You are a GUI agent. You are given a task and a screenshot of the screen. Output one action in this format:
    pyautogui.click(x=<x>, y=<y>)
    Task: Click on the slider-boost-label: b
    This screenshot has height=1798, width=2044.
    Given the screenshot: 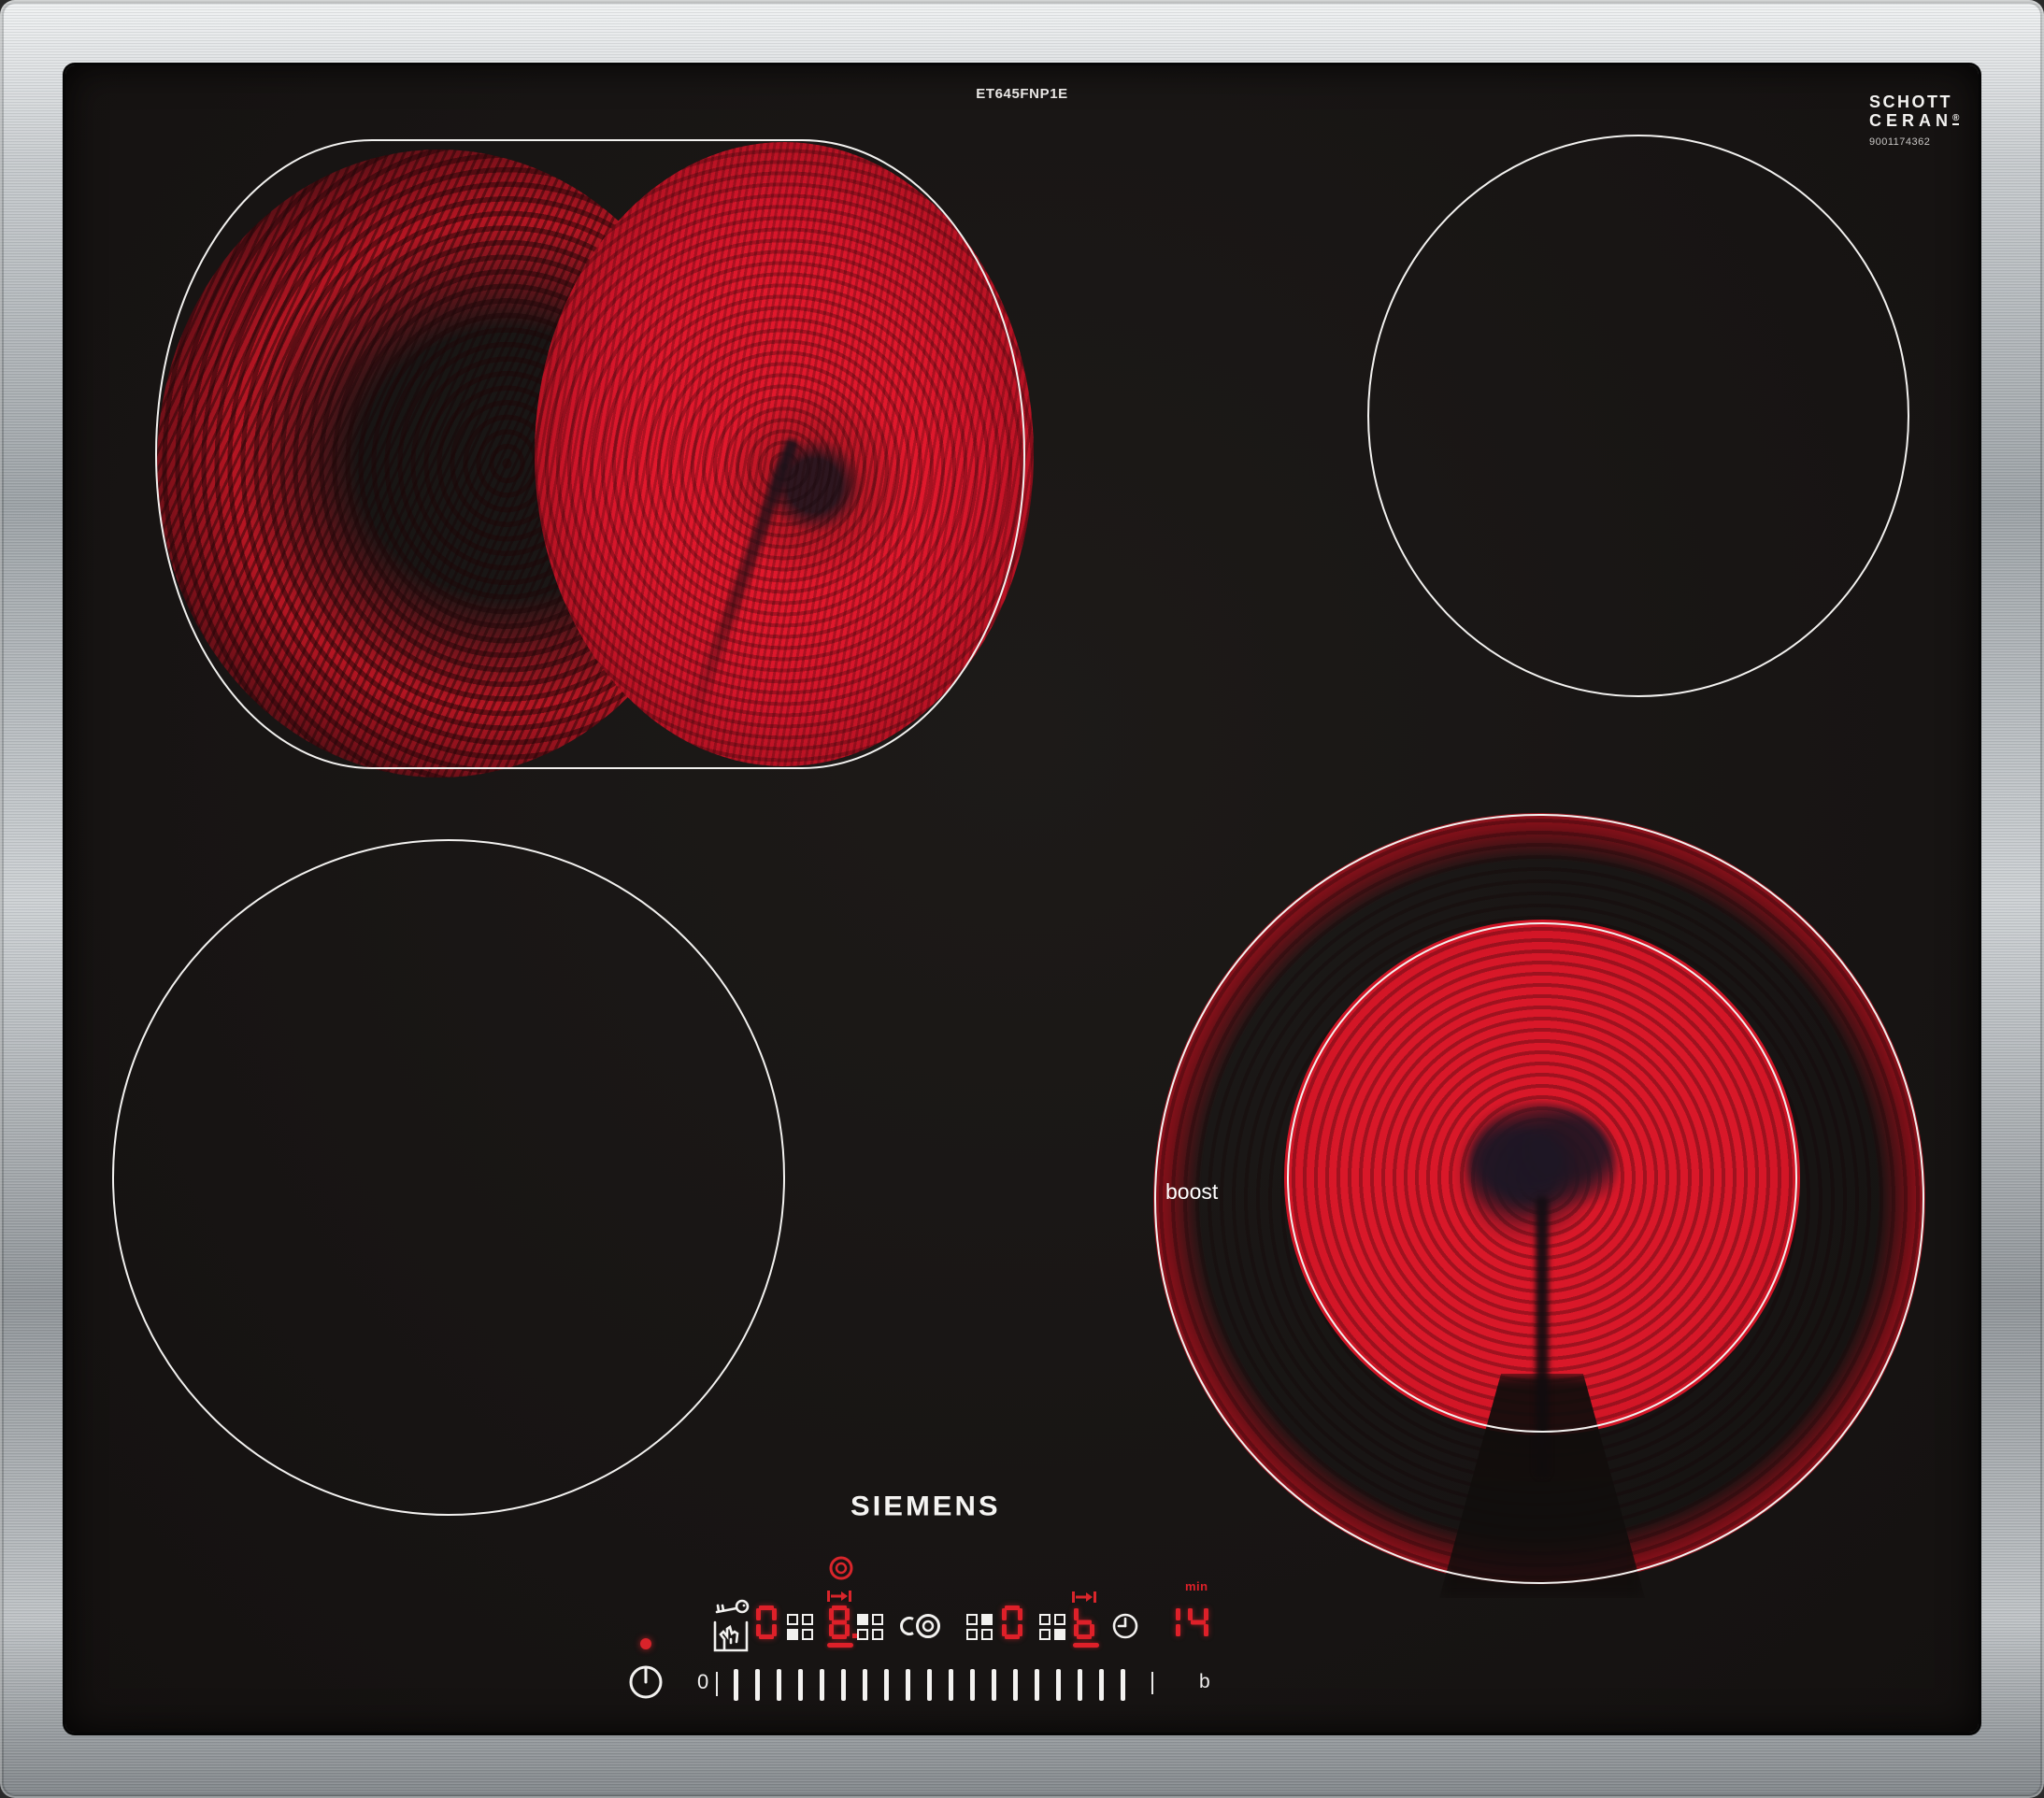 What is the action you would take?
    pyautogui.click(x=1204, y=1681)
    